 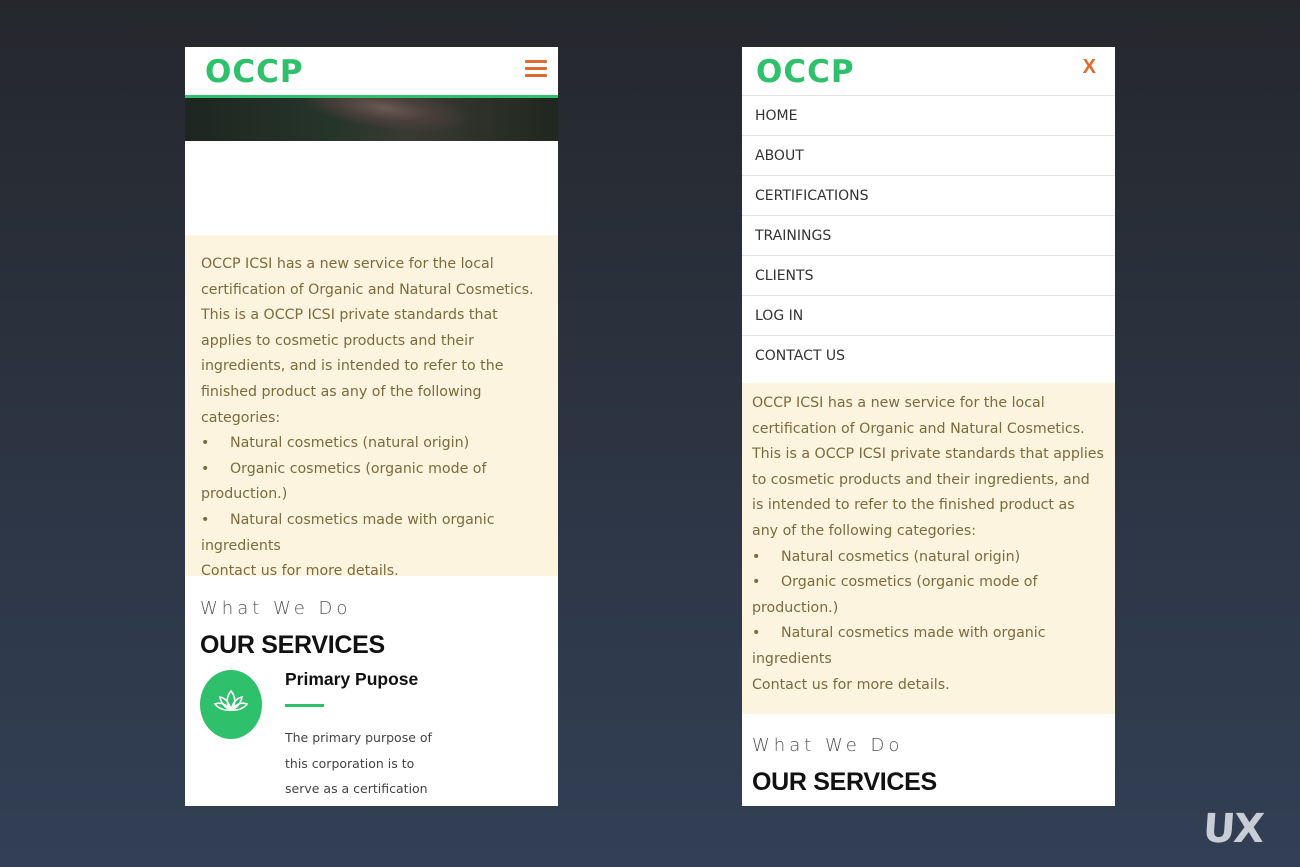 What do you see at coordinates (928, 355) in the screenshot?
I see `menu-item-contact-us: CONTACT US` at bounding box center [928, 355].